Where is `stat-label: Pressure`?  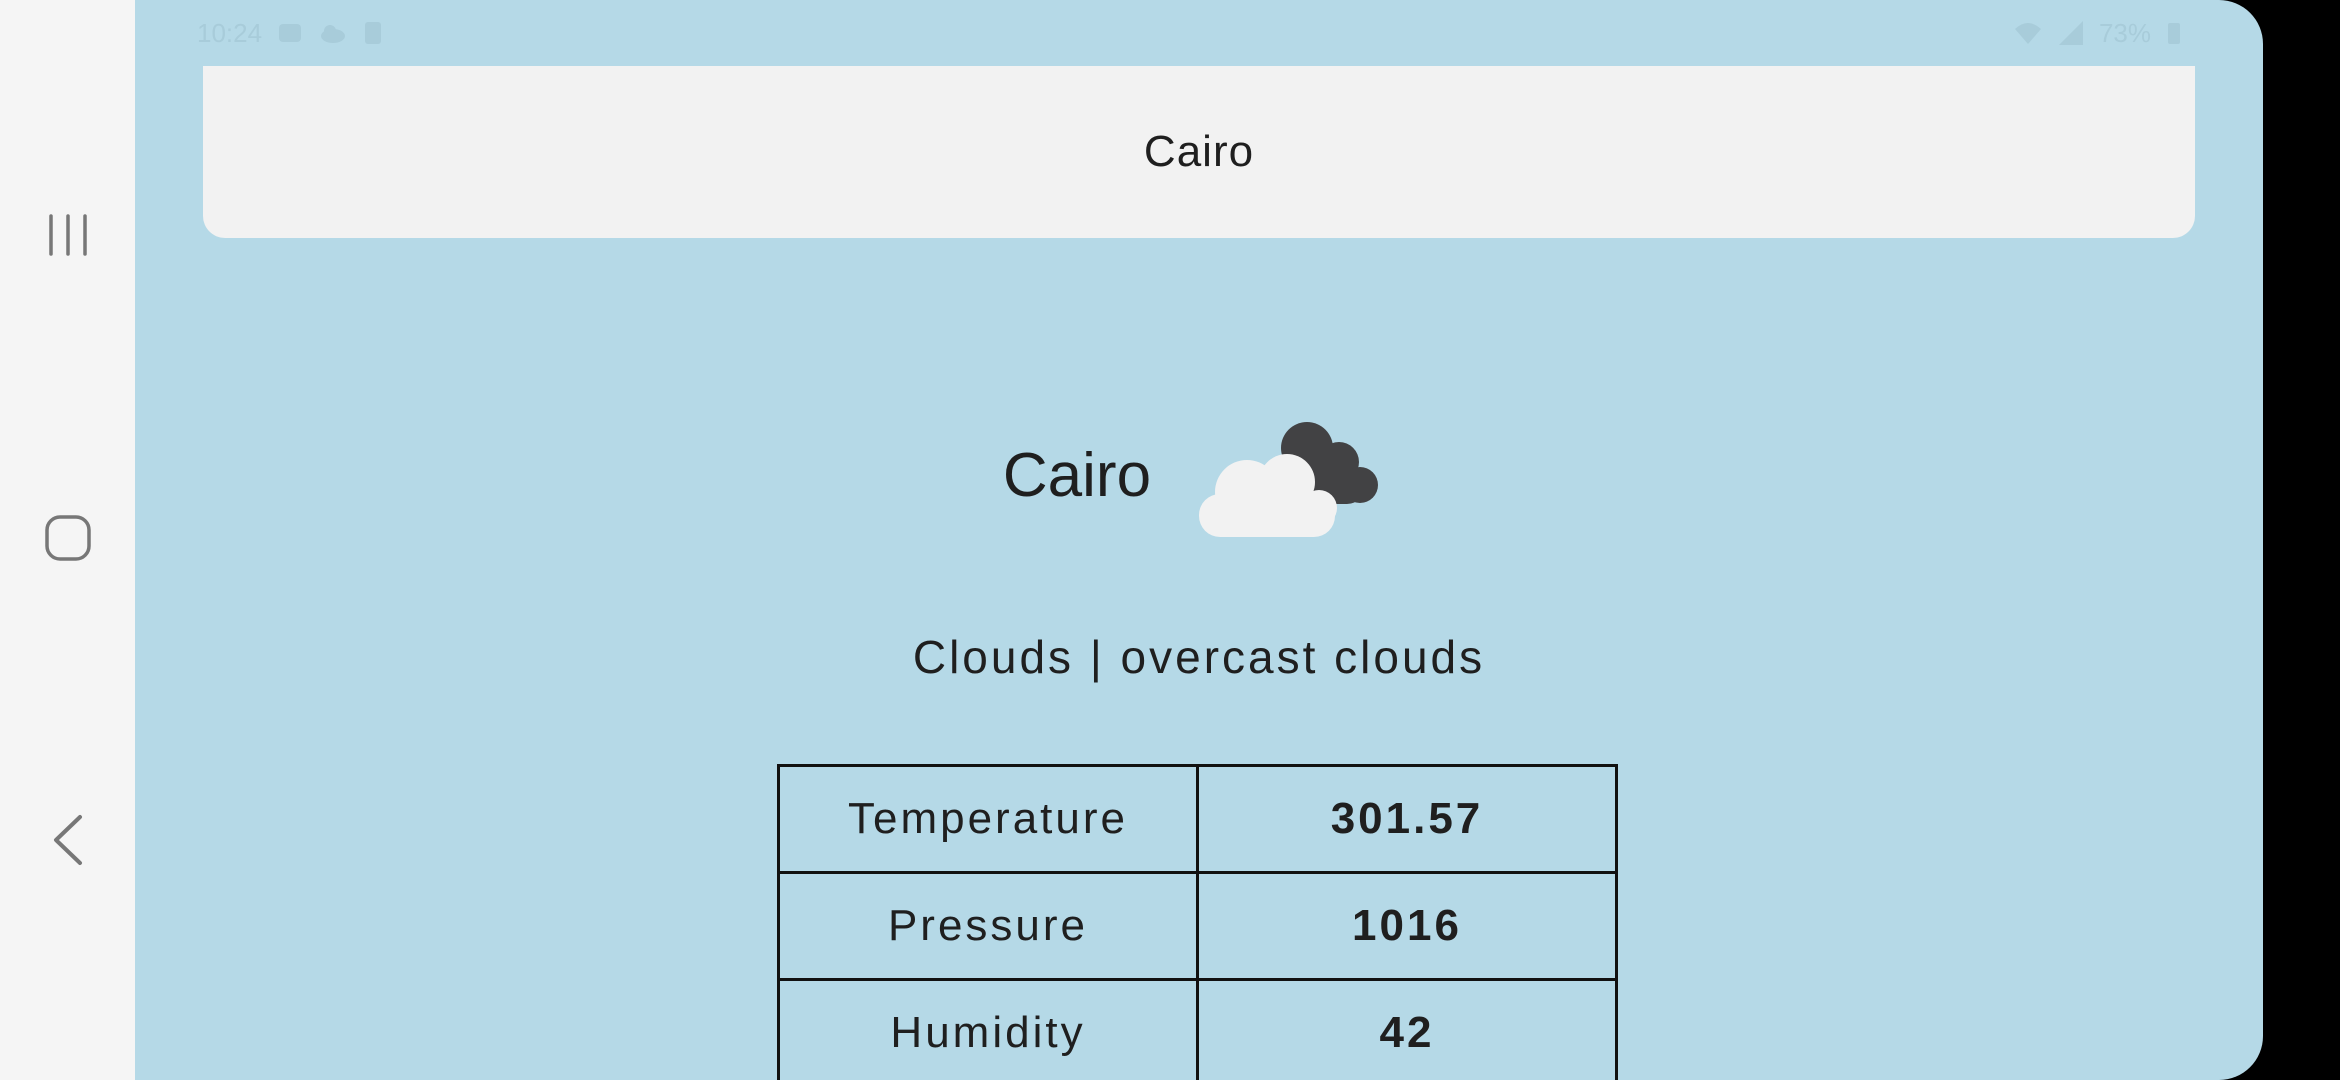 stat-label: Pressure is located at coordinates (988, 926).